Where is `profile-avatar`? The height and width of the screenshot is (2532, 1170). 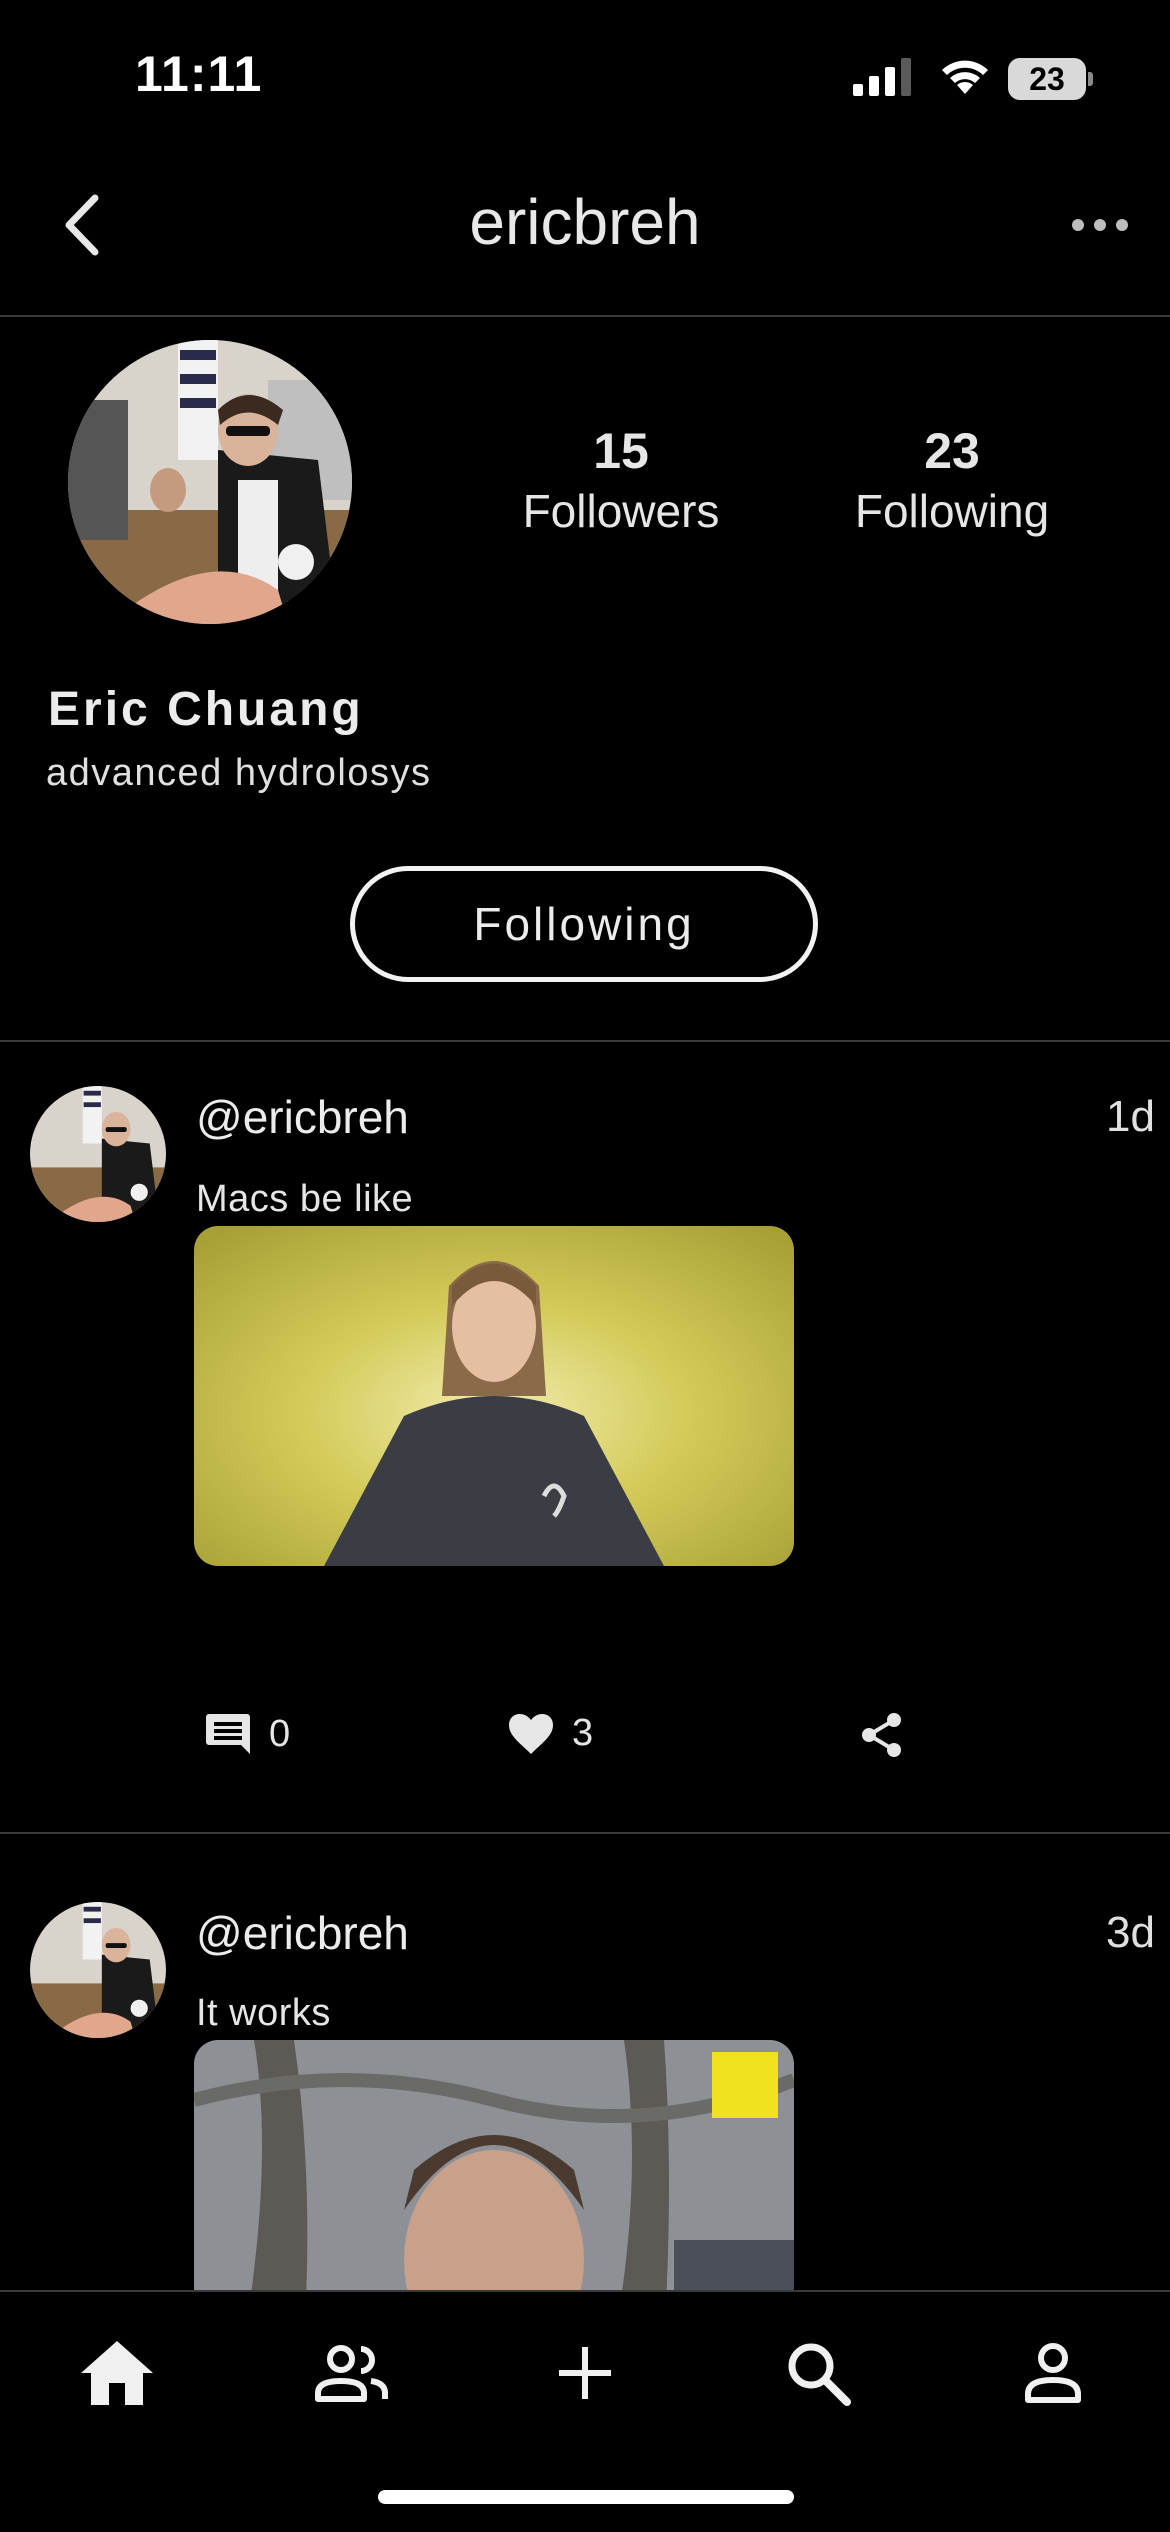
profile-avatar is located at coordinates (210, 482).